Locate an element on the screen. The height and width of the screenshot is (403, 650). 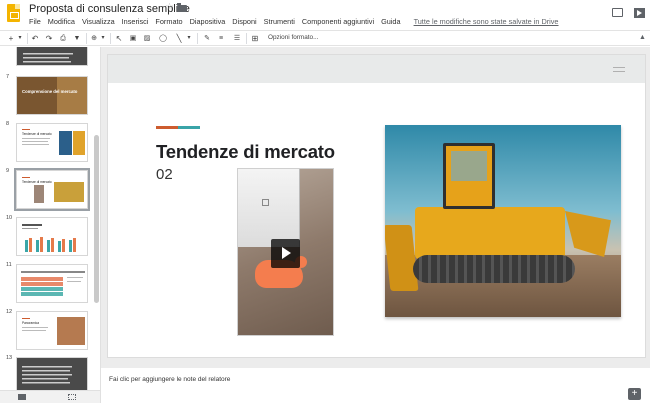
zoom-dropdown-icon: ▾ is located at coordinates (103, 38).